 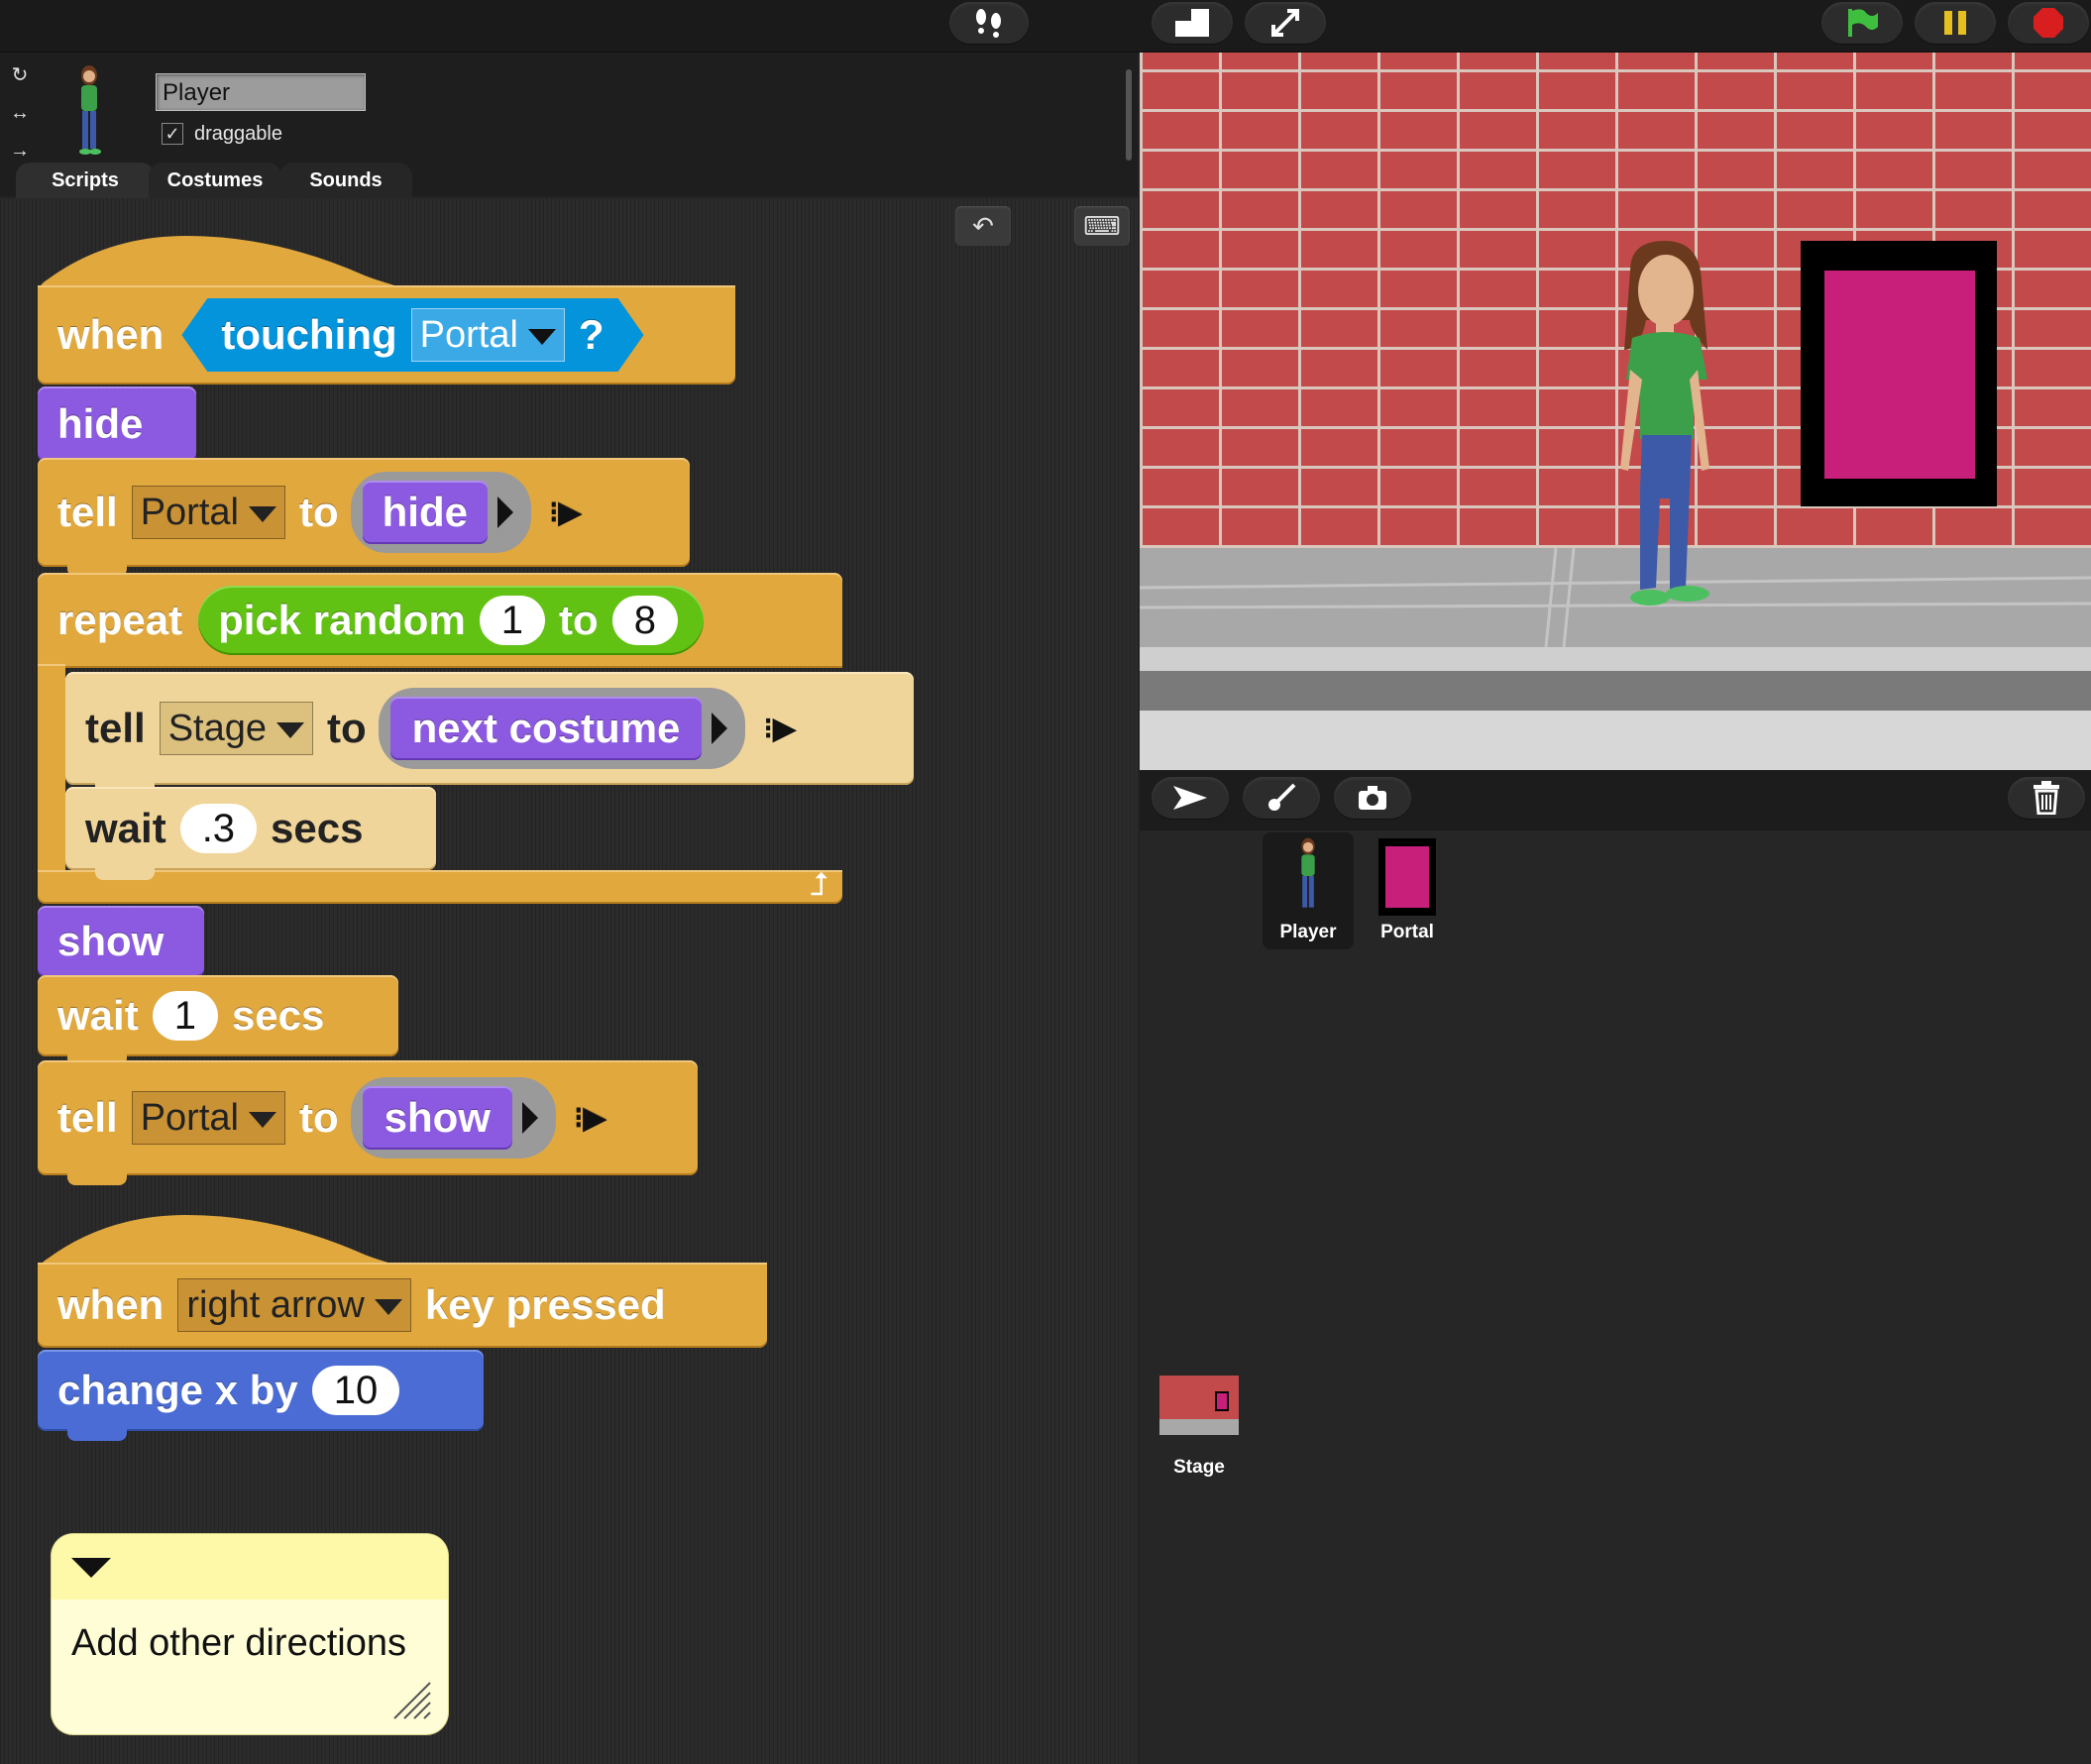 I want to click on portal-door, so click(x=1899, y=375).